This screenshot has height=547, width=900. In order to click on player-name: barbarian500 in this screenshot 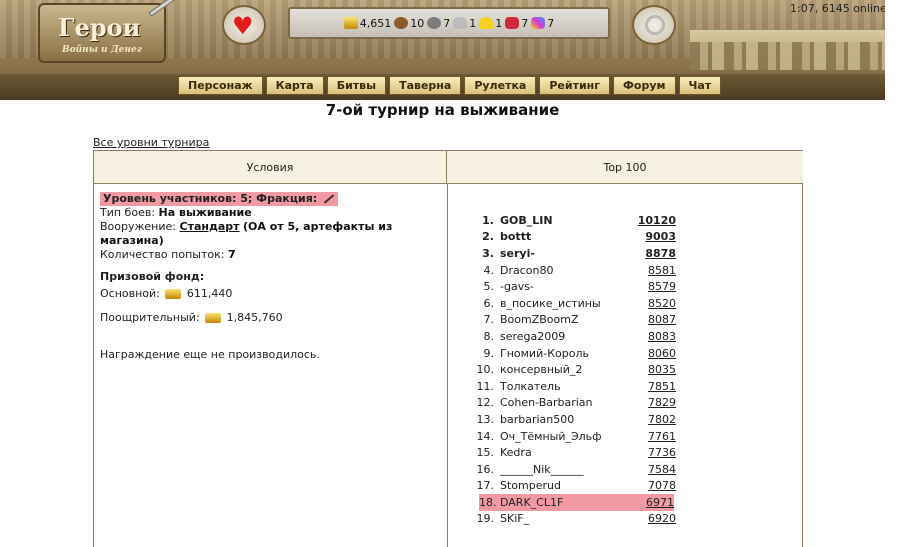, I will do `click(537, 419)`.